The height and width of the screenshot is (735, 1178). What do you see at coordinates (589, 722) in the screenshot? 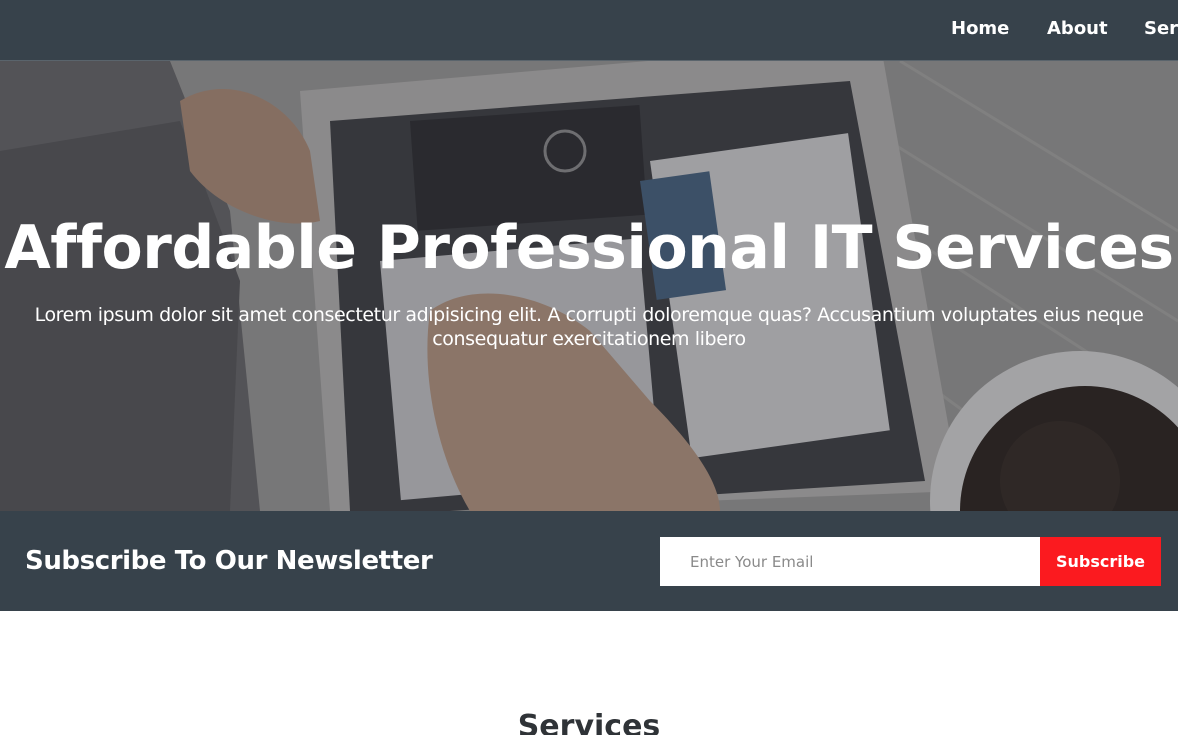
I see `services-heading: Services` at bounding box center [589, 722].